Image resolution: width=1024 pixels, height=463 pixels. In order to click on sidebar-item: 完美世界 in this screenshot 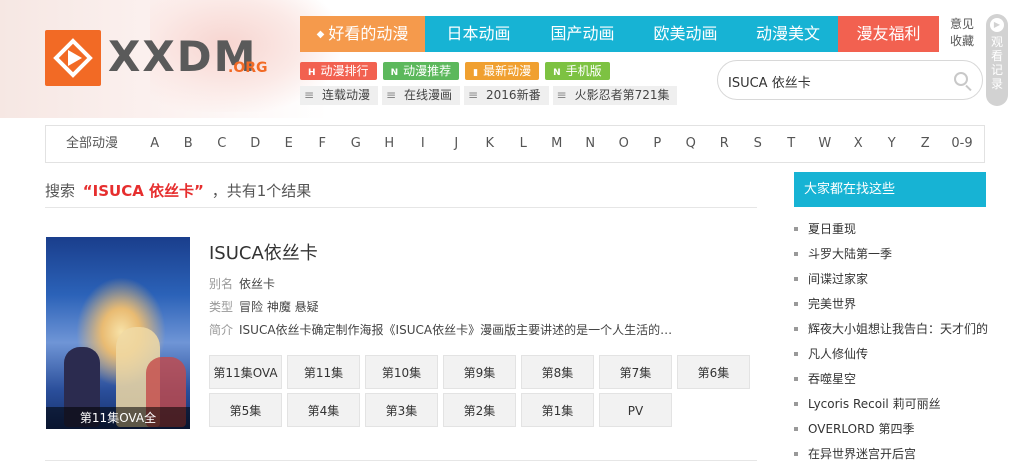, I will do `click(894, 306)`.